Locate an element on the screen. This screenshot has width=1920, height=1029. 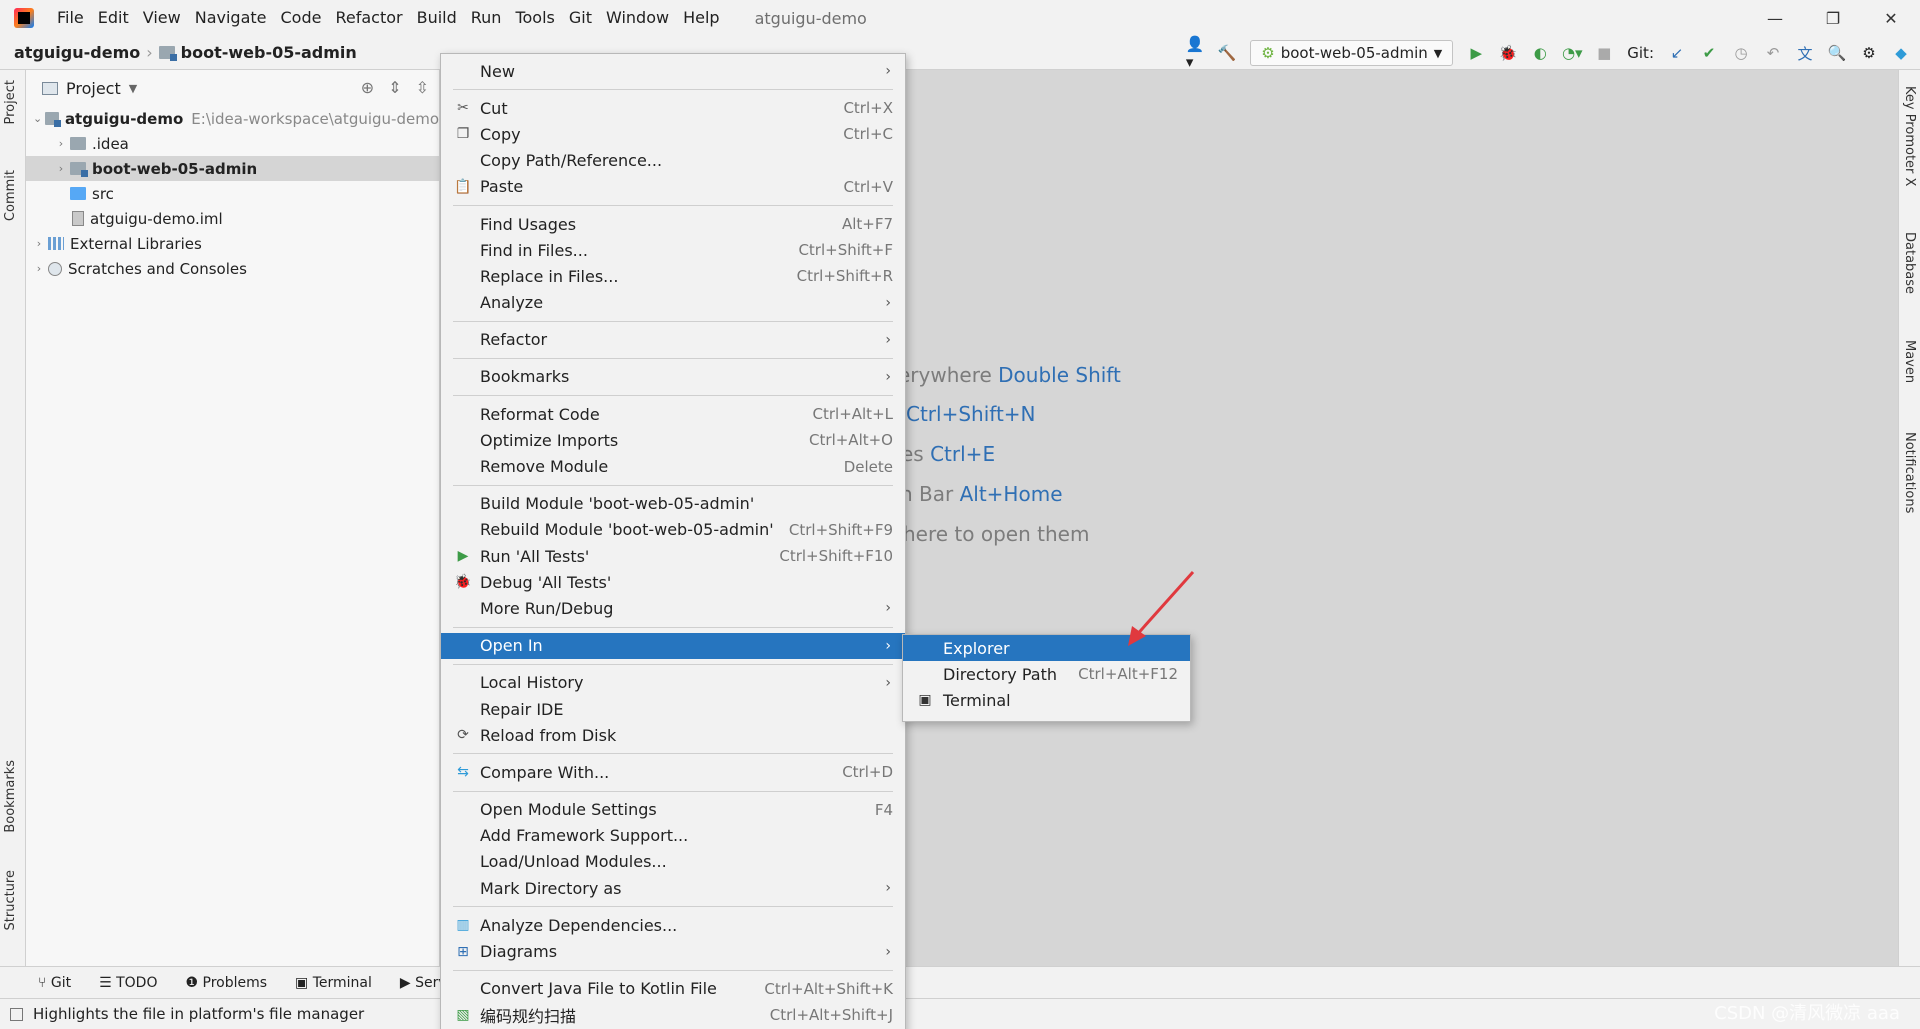
menu-item-mark-directory-as: Mark Directory as › is located at coordinates (673, 888).